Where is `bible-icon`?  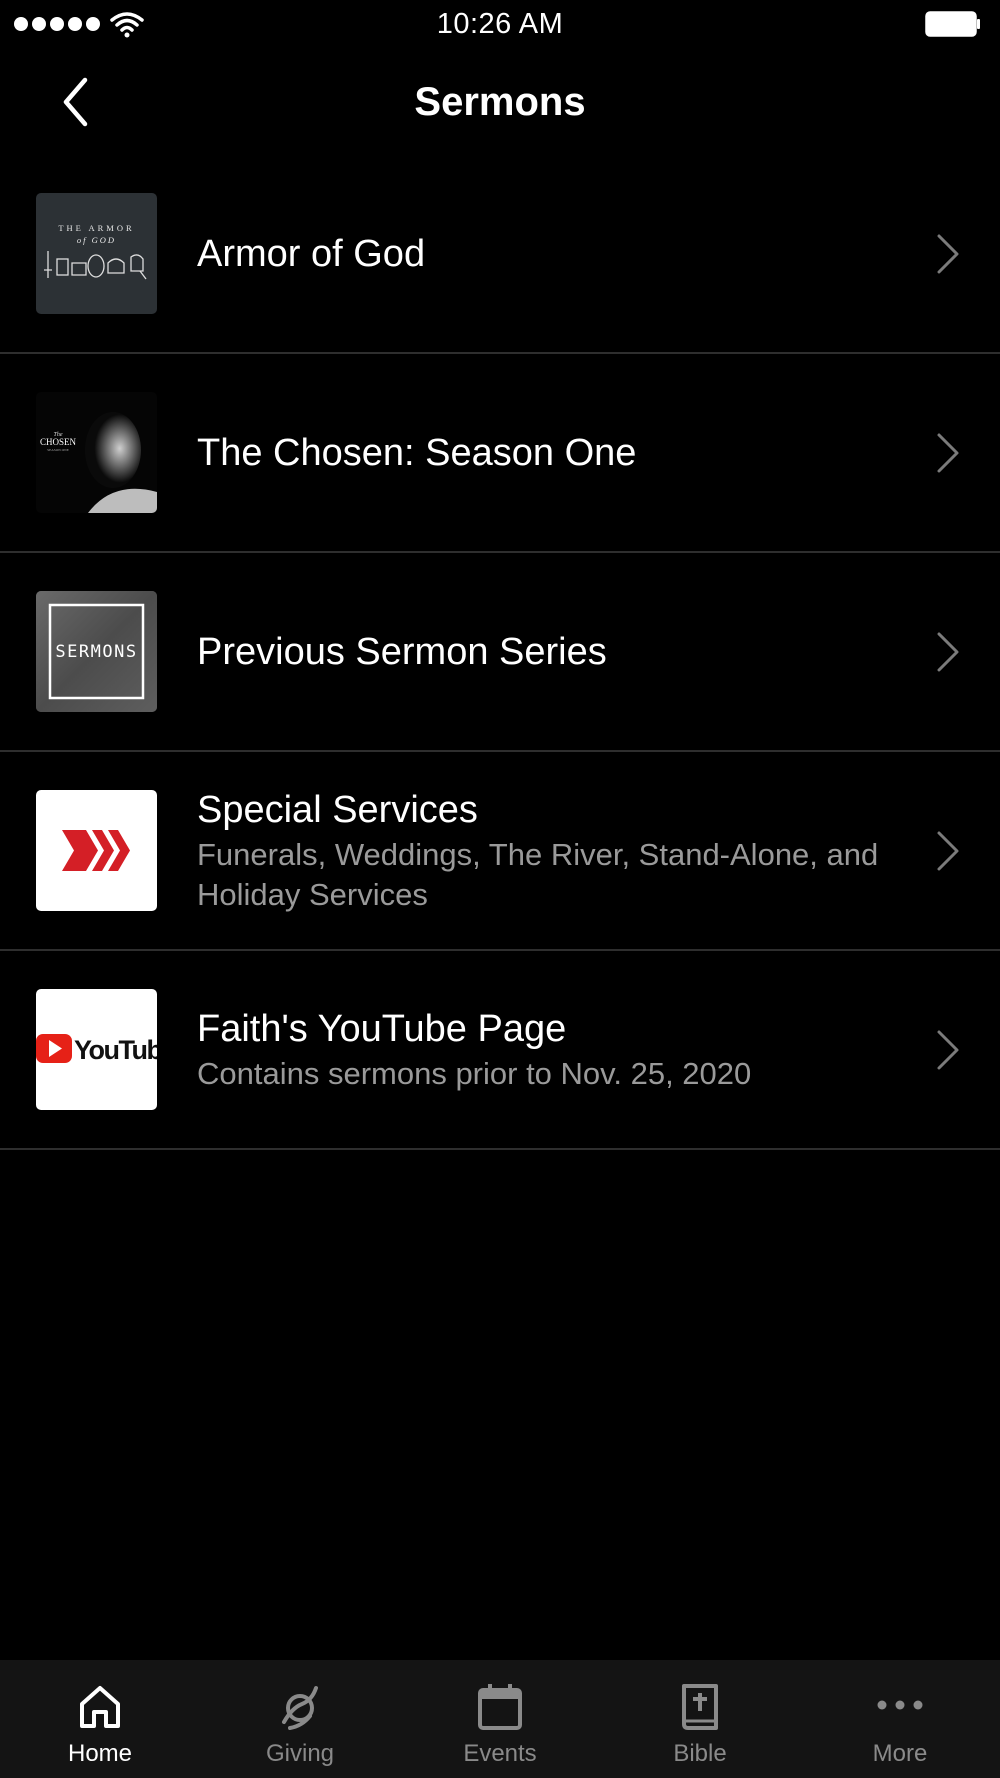
bible-icon is located at coordinates (700, 1707).